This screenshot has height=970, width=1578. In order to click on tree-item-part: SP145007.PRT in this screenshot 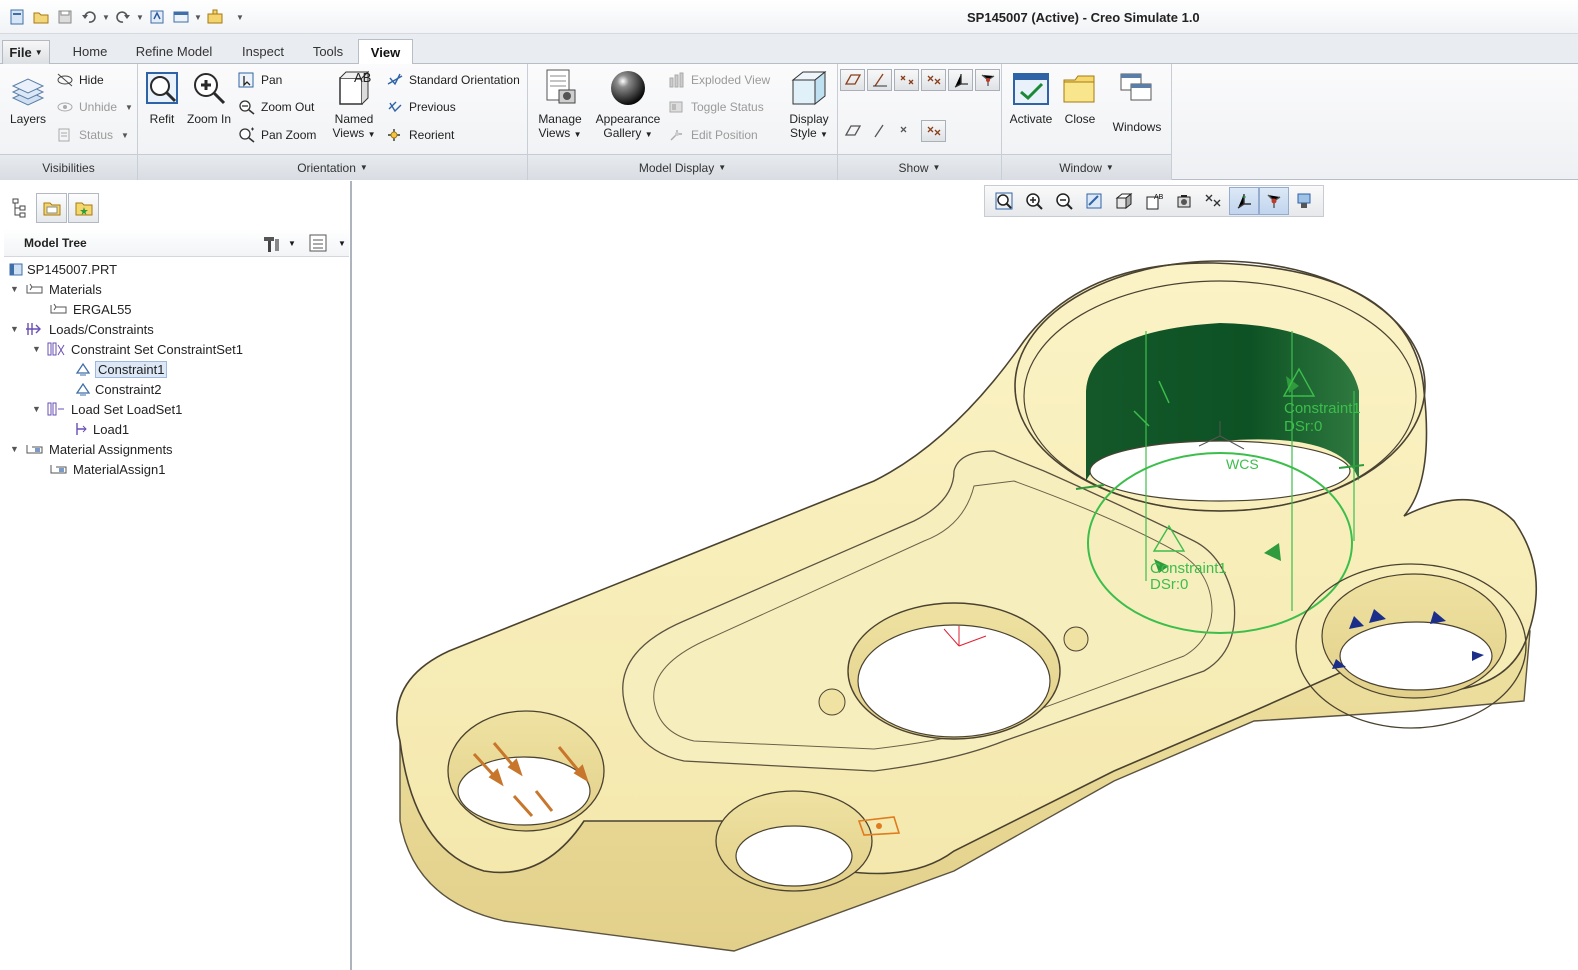, I will do `click(62, 269)`.